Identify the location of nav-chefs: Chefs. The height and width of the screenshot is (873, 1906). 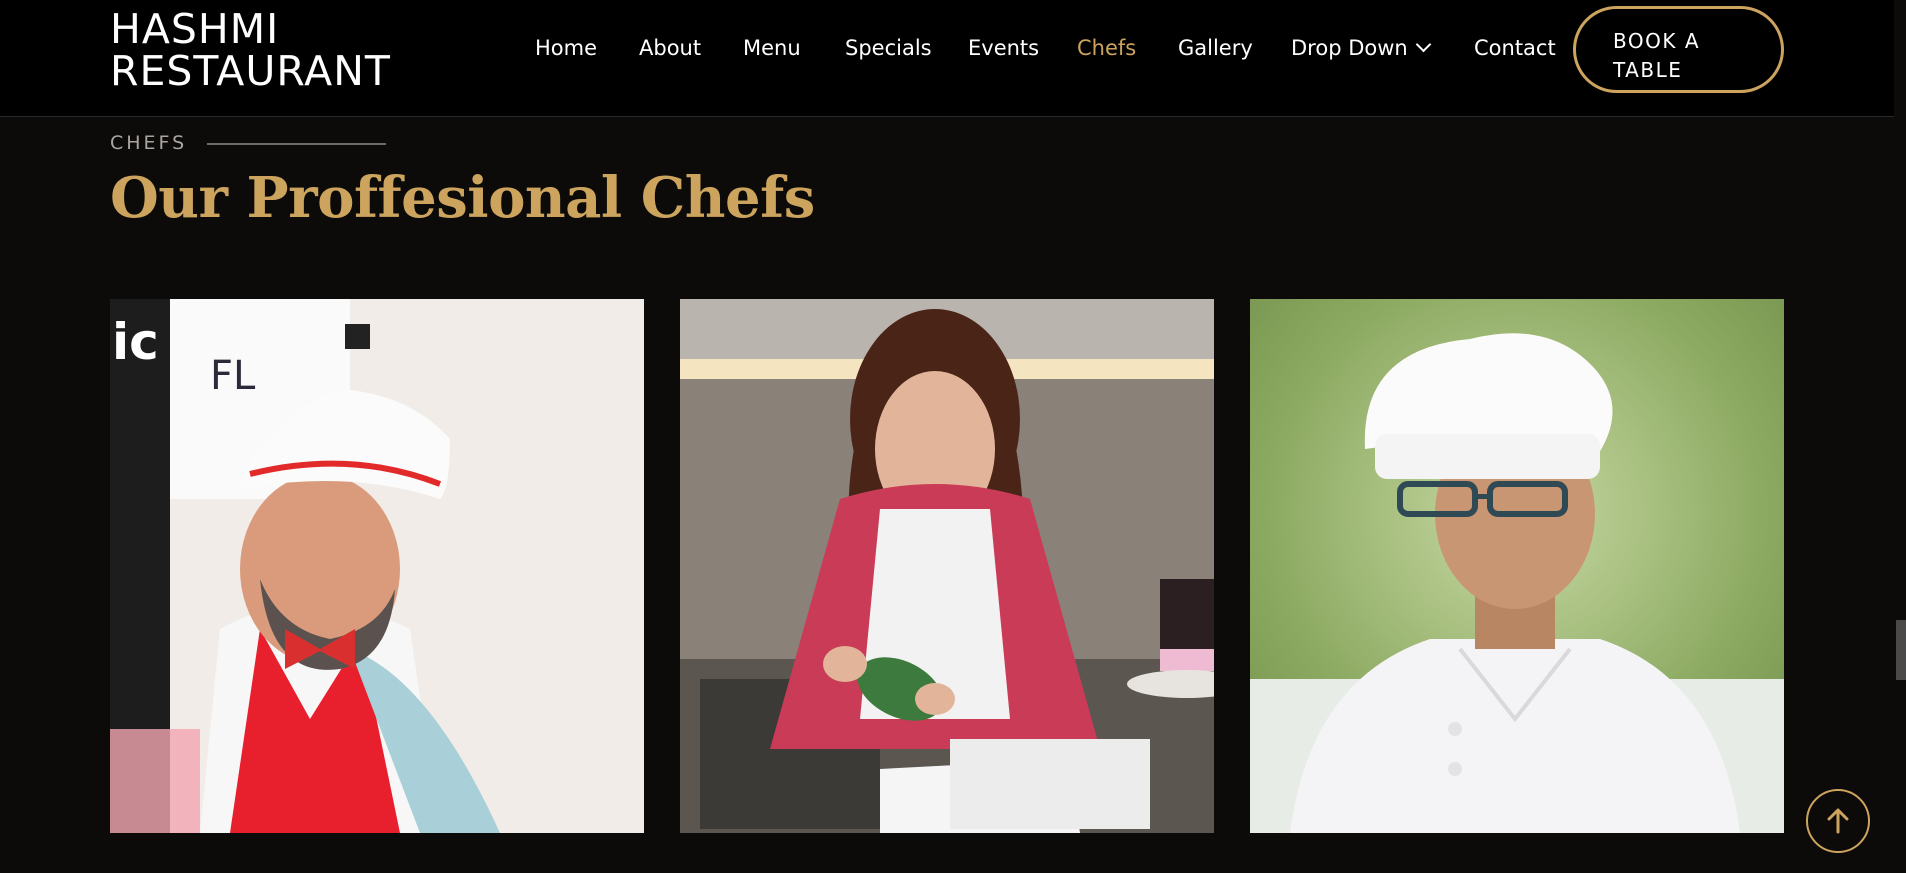
(1106, 48).